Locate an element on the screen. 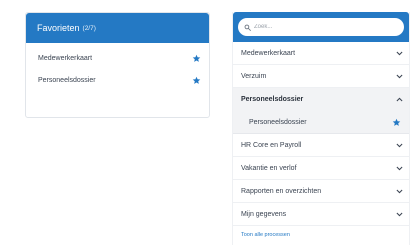  favorites-count: (2/7) is located at coordinates (89, 28).